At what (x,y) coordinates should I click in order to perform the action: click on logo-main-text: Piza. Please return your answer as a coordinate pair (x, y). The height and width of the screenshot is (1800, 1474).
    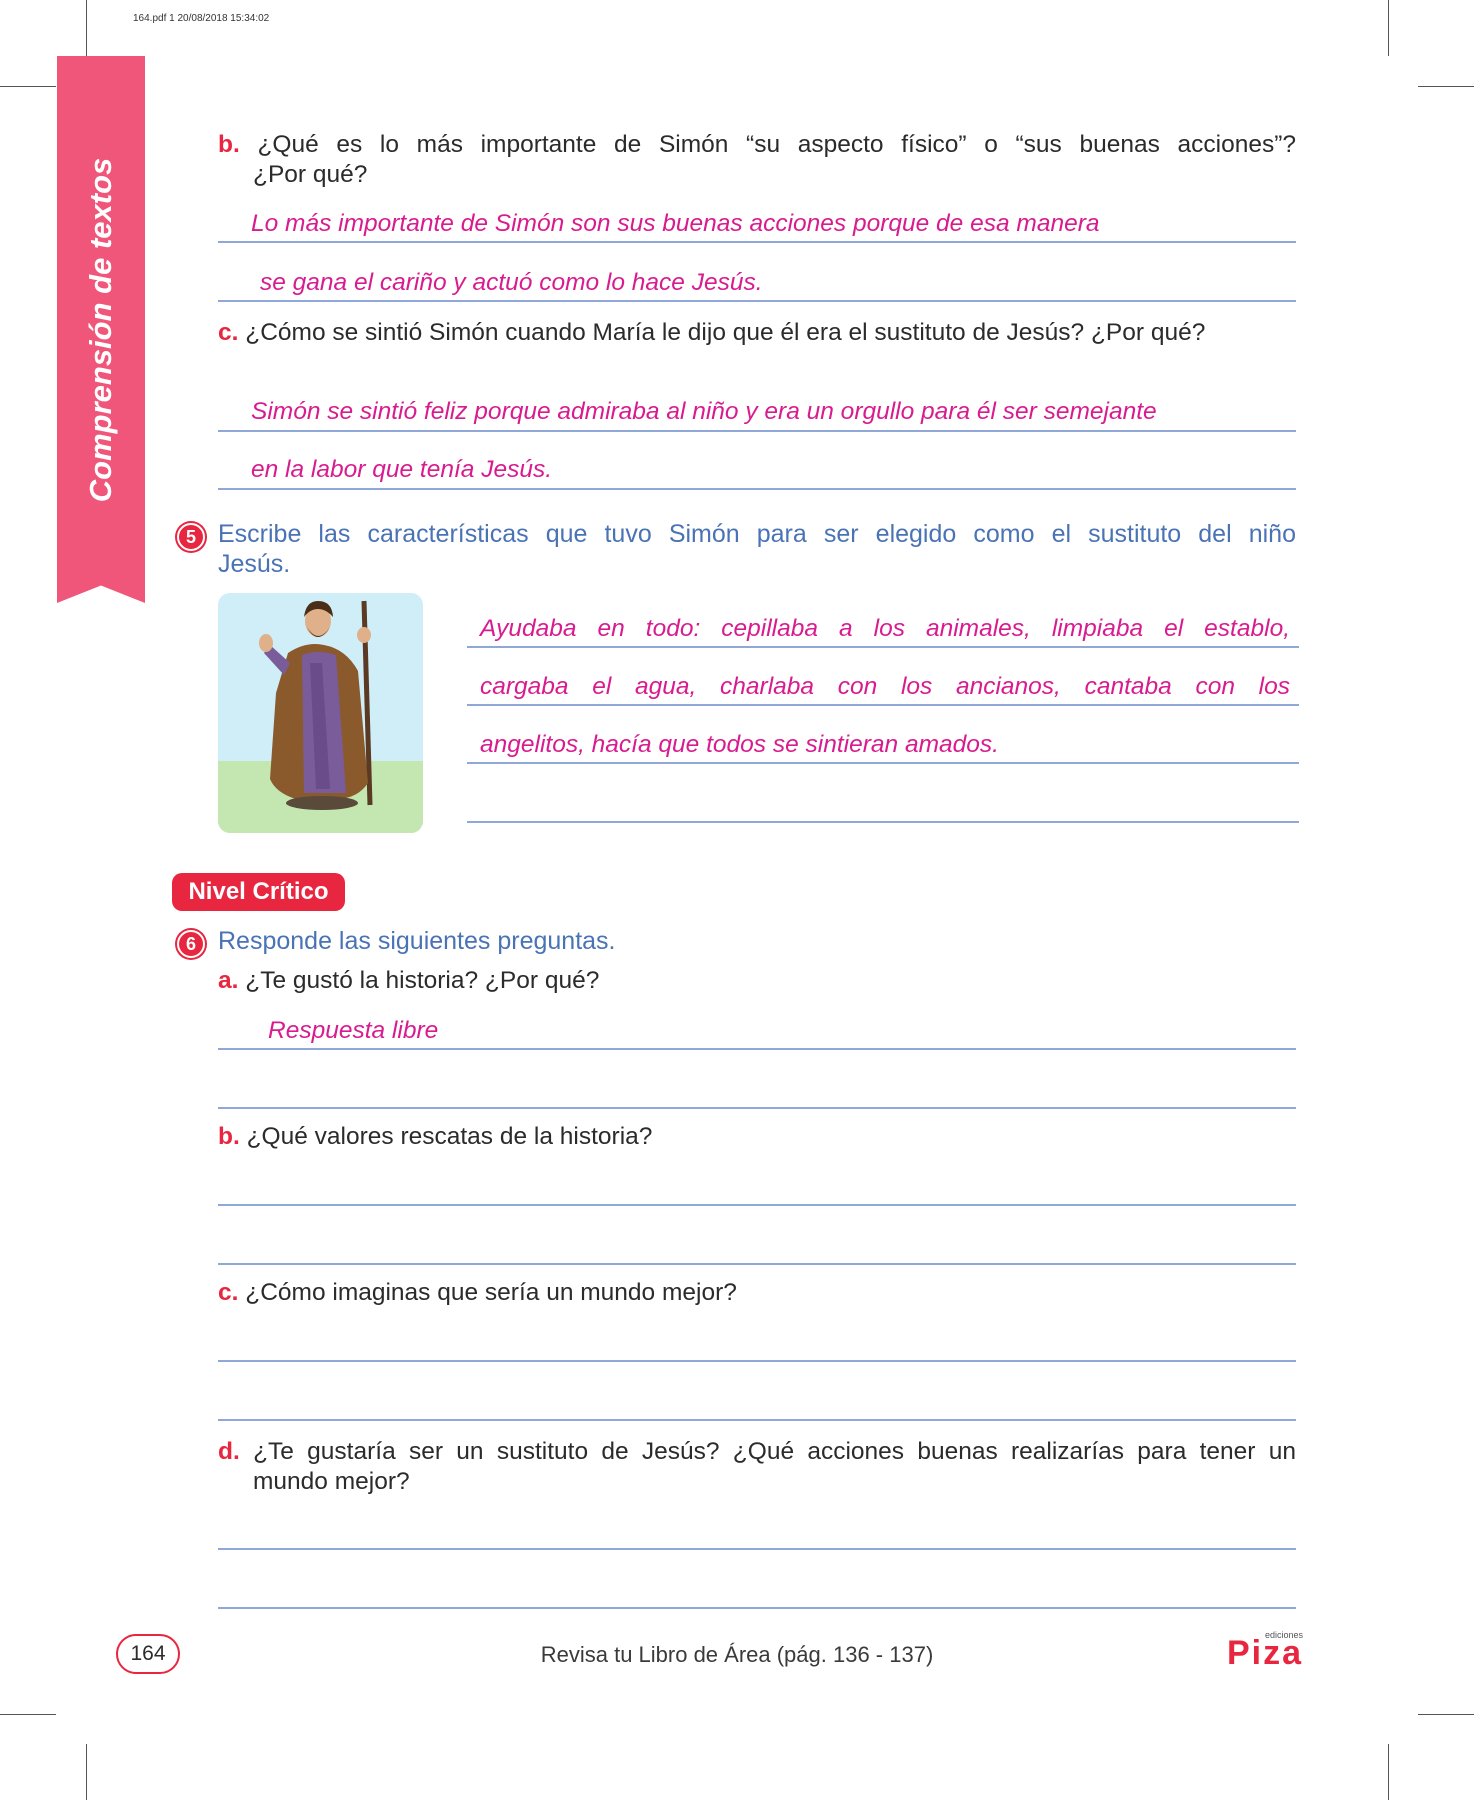
    Looking at the image, I should click on (1264, 1653).